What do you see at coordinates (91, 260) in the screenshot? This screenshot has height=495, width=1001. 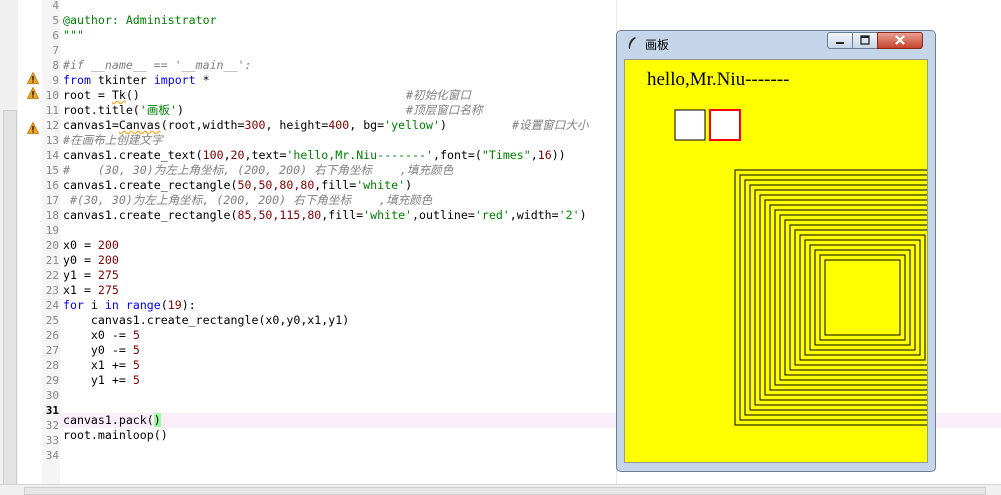 I see `code-line: y0 = 200` at bounding box center [91, 260].